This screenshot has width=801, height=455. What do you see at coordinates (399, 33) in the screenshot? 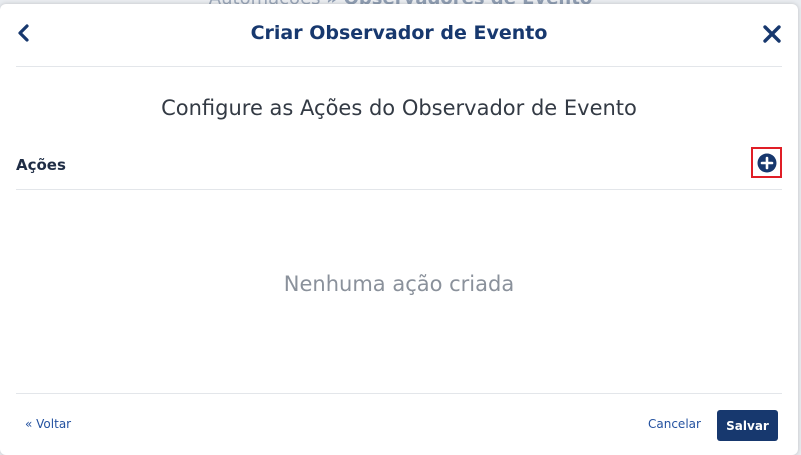
I see `modal-title: Criar Observador de Evento` at bounding box center [399, 33].